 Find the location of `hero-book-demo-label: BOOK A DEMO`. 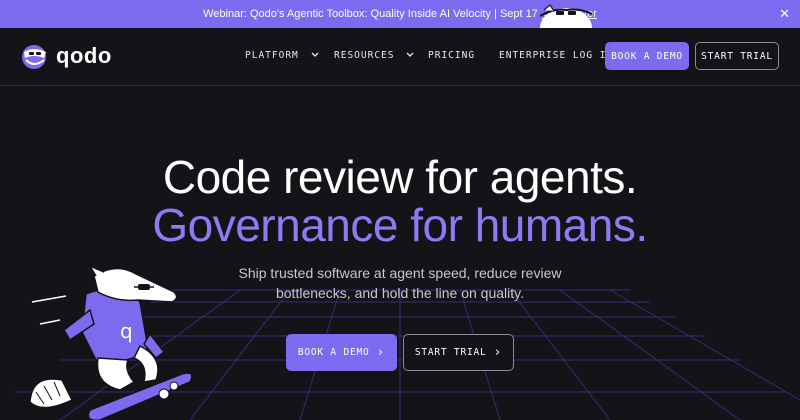

hero-book-demo-label: BOOK A DEMO is located at coordinates (333, 352).